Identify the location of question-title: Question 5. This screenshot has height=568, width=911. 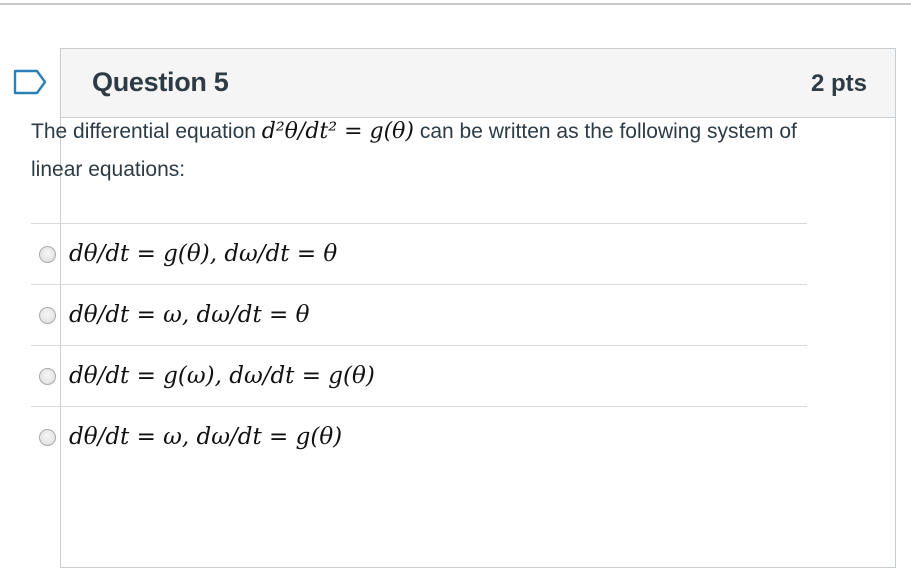
(160, 82).